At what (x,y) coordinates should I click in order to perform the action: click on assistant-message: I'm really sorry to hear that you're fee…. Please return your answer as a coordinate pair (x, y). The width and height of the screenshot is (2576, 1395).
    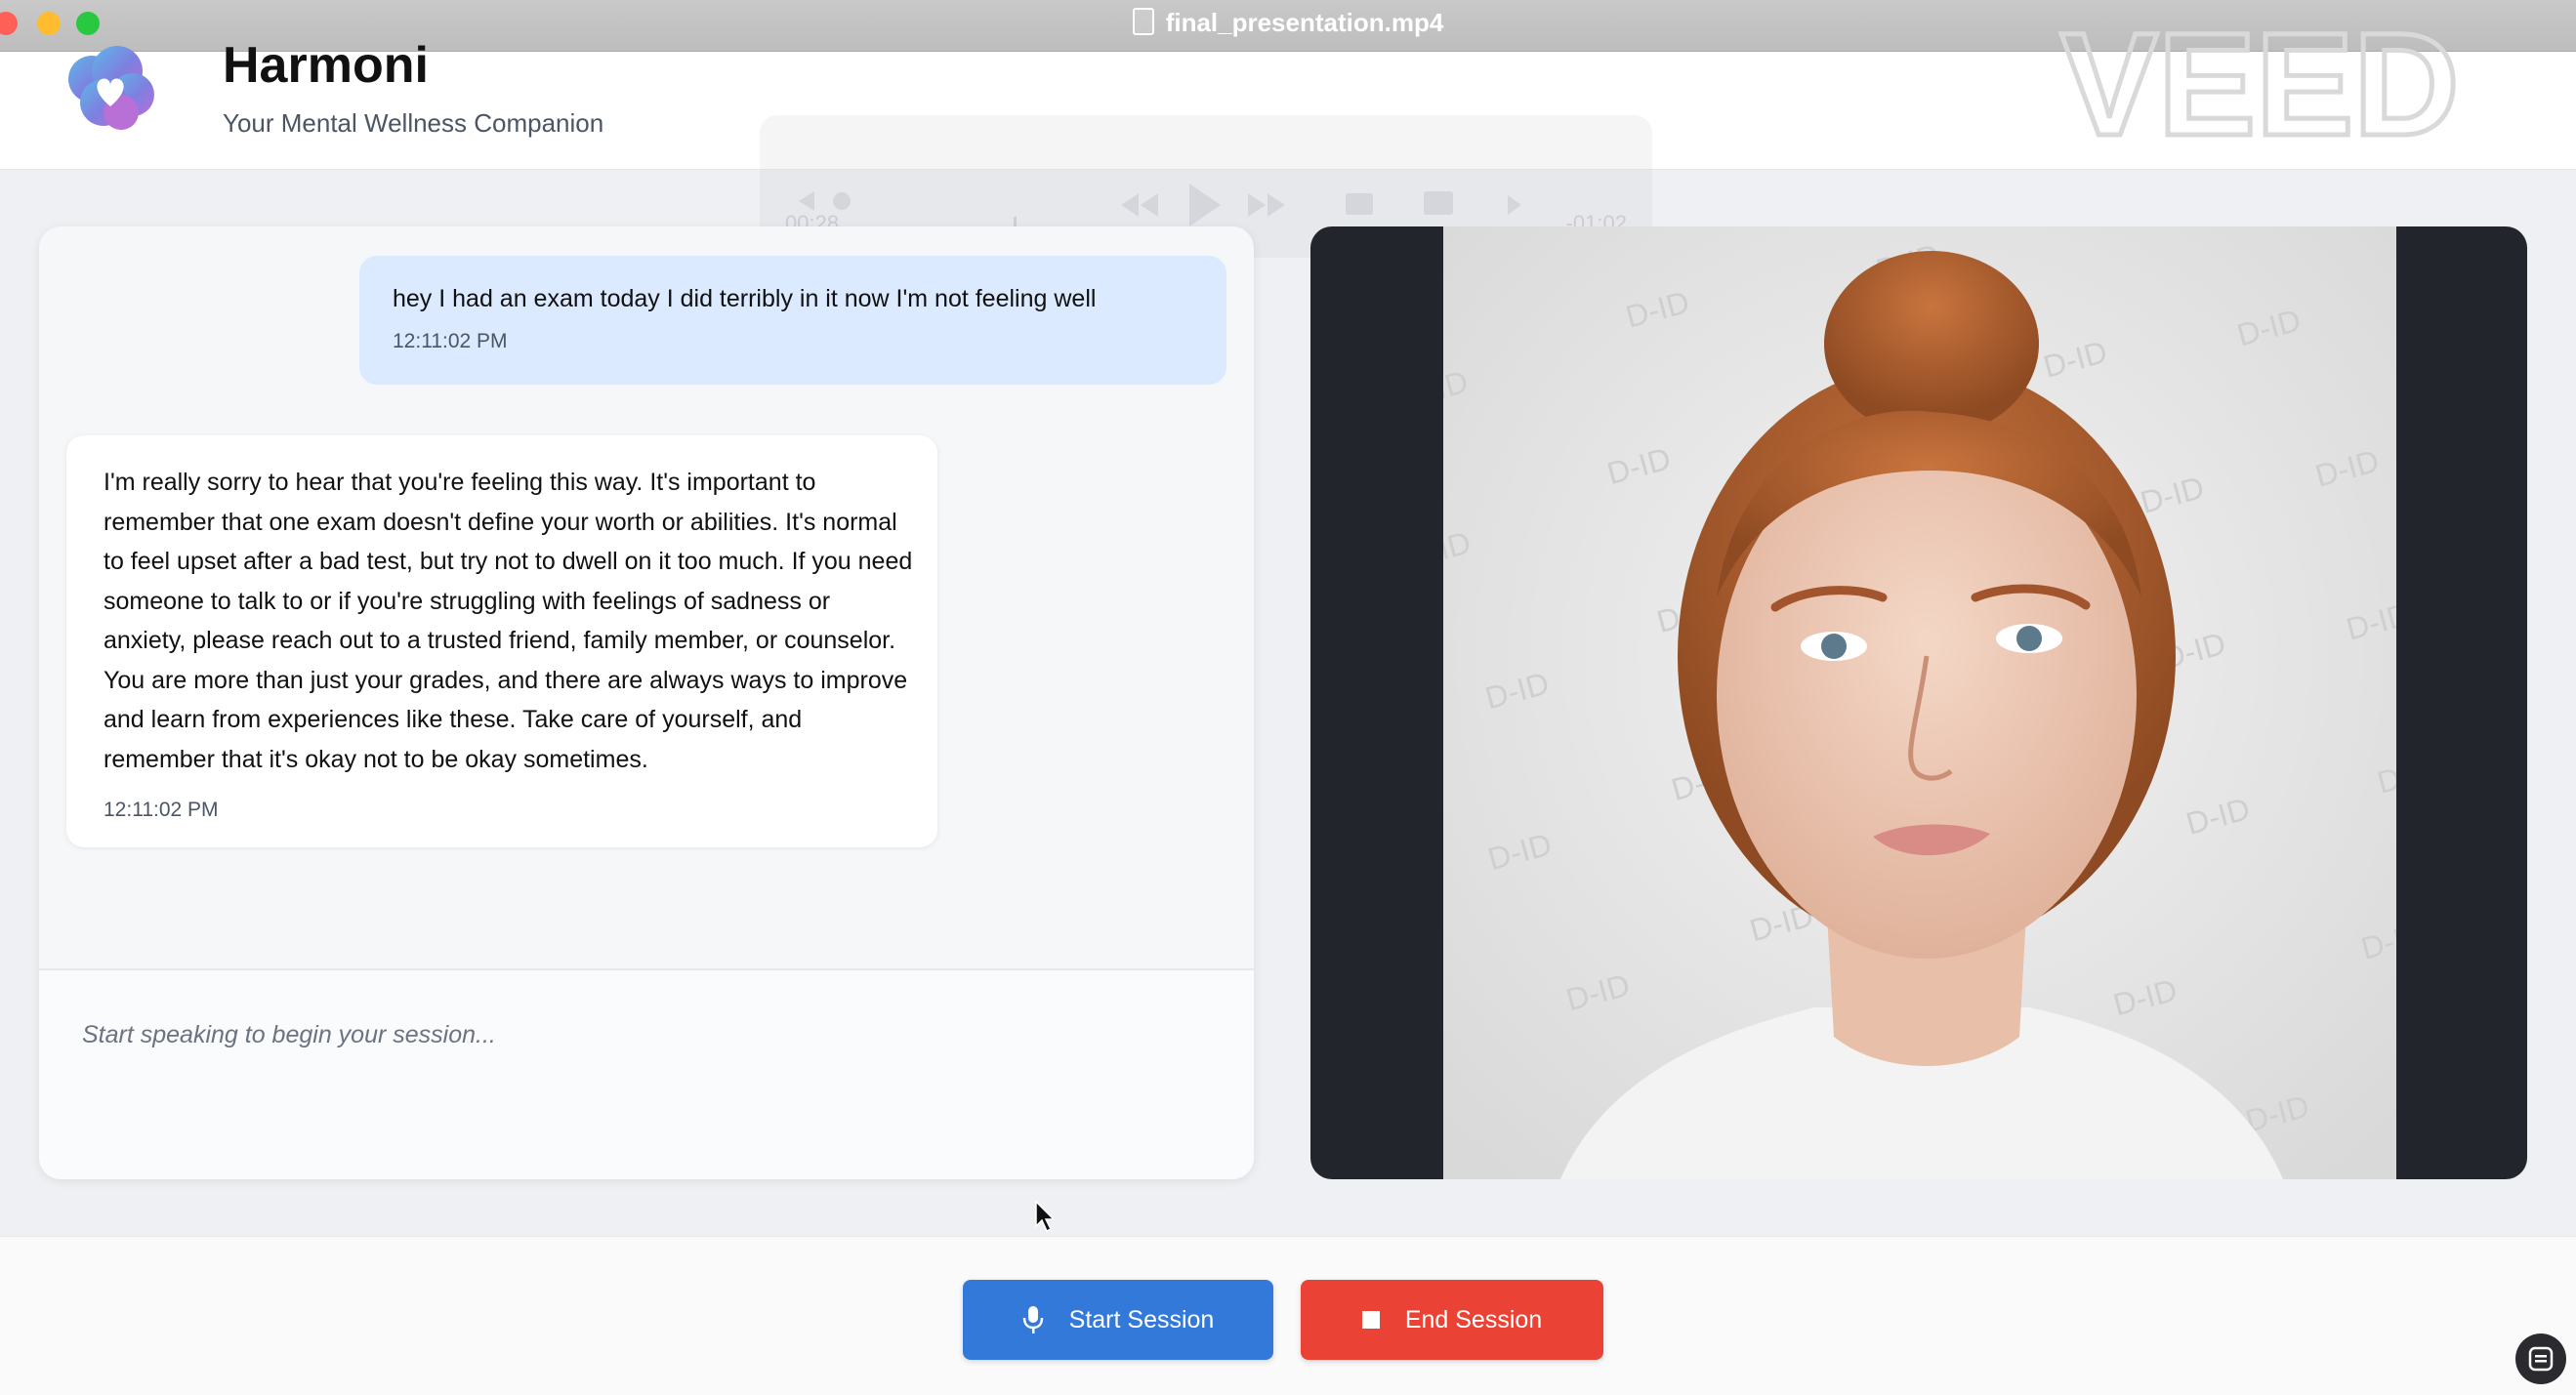
    Looking at the image, I should click on (501, 641).